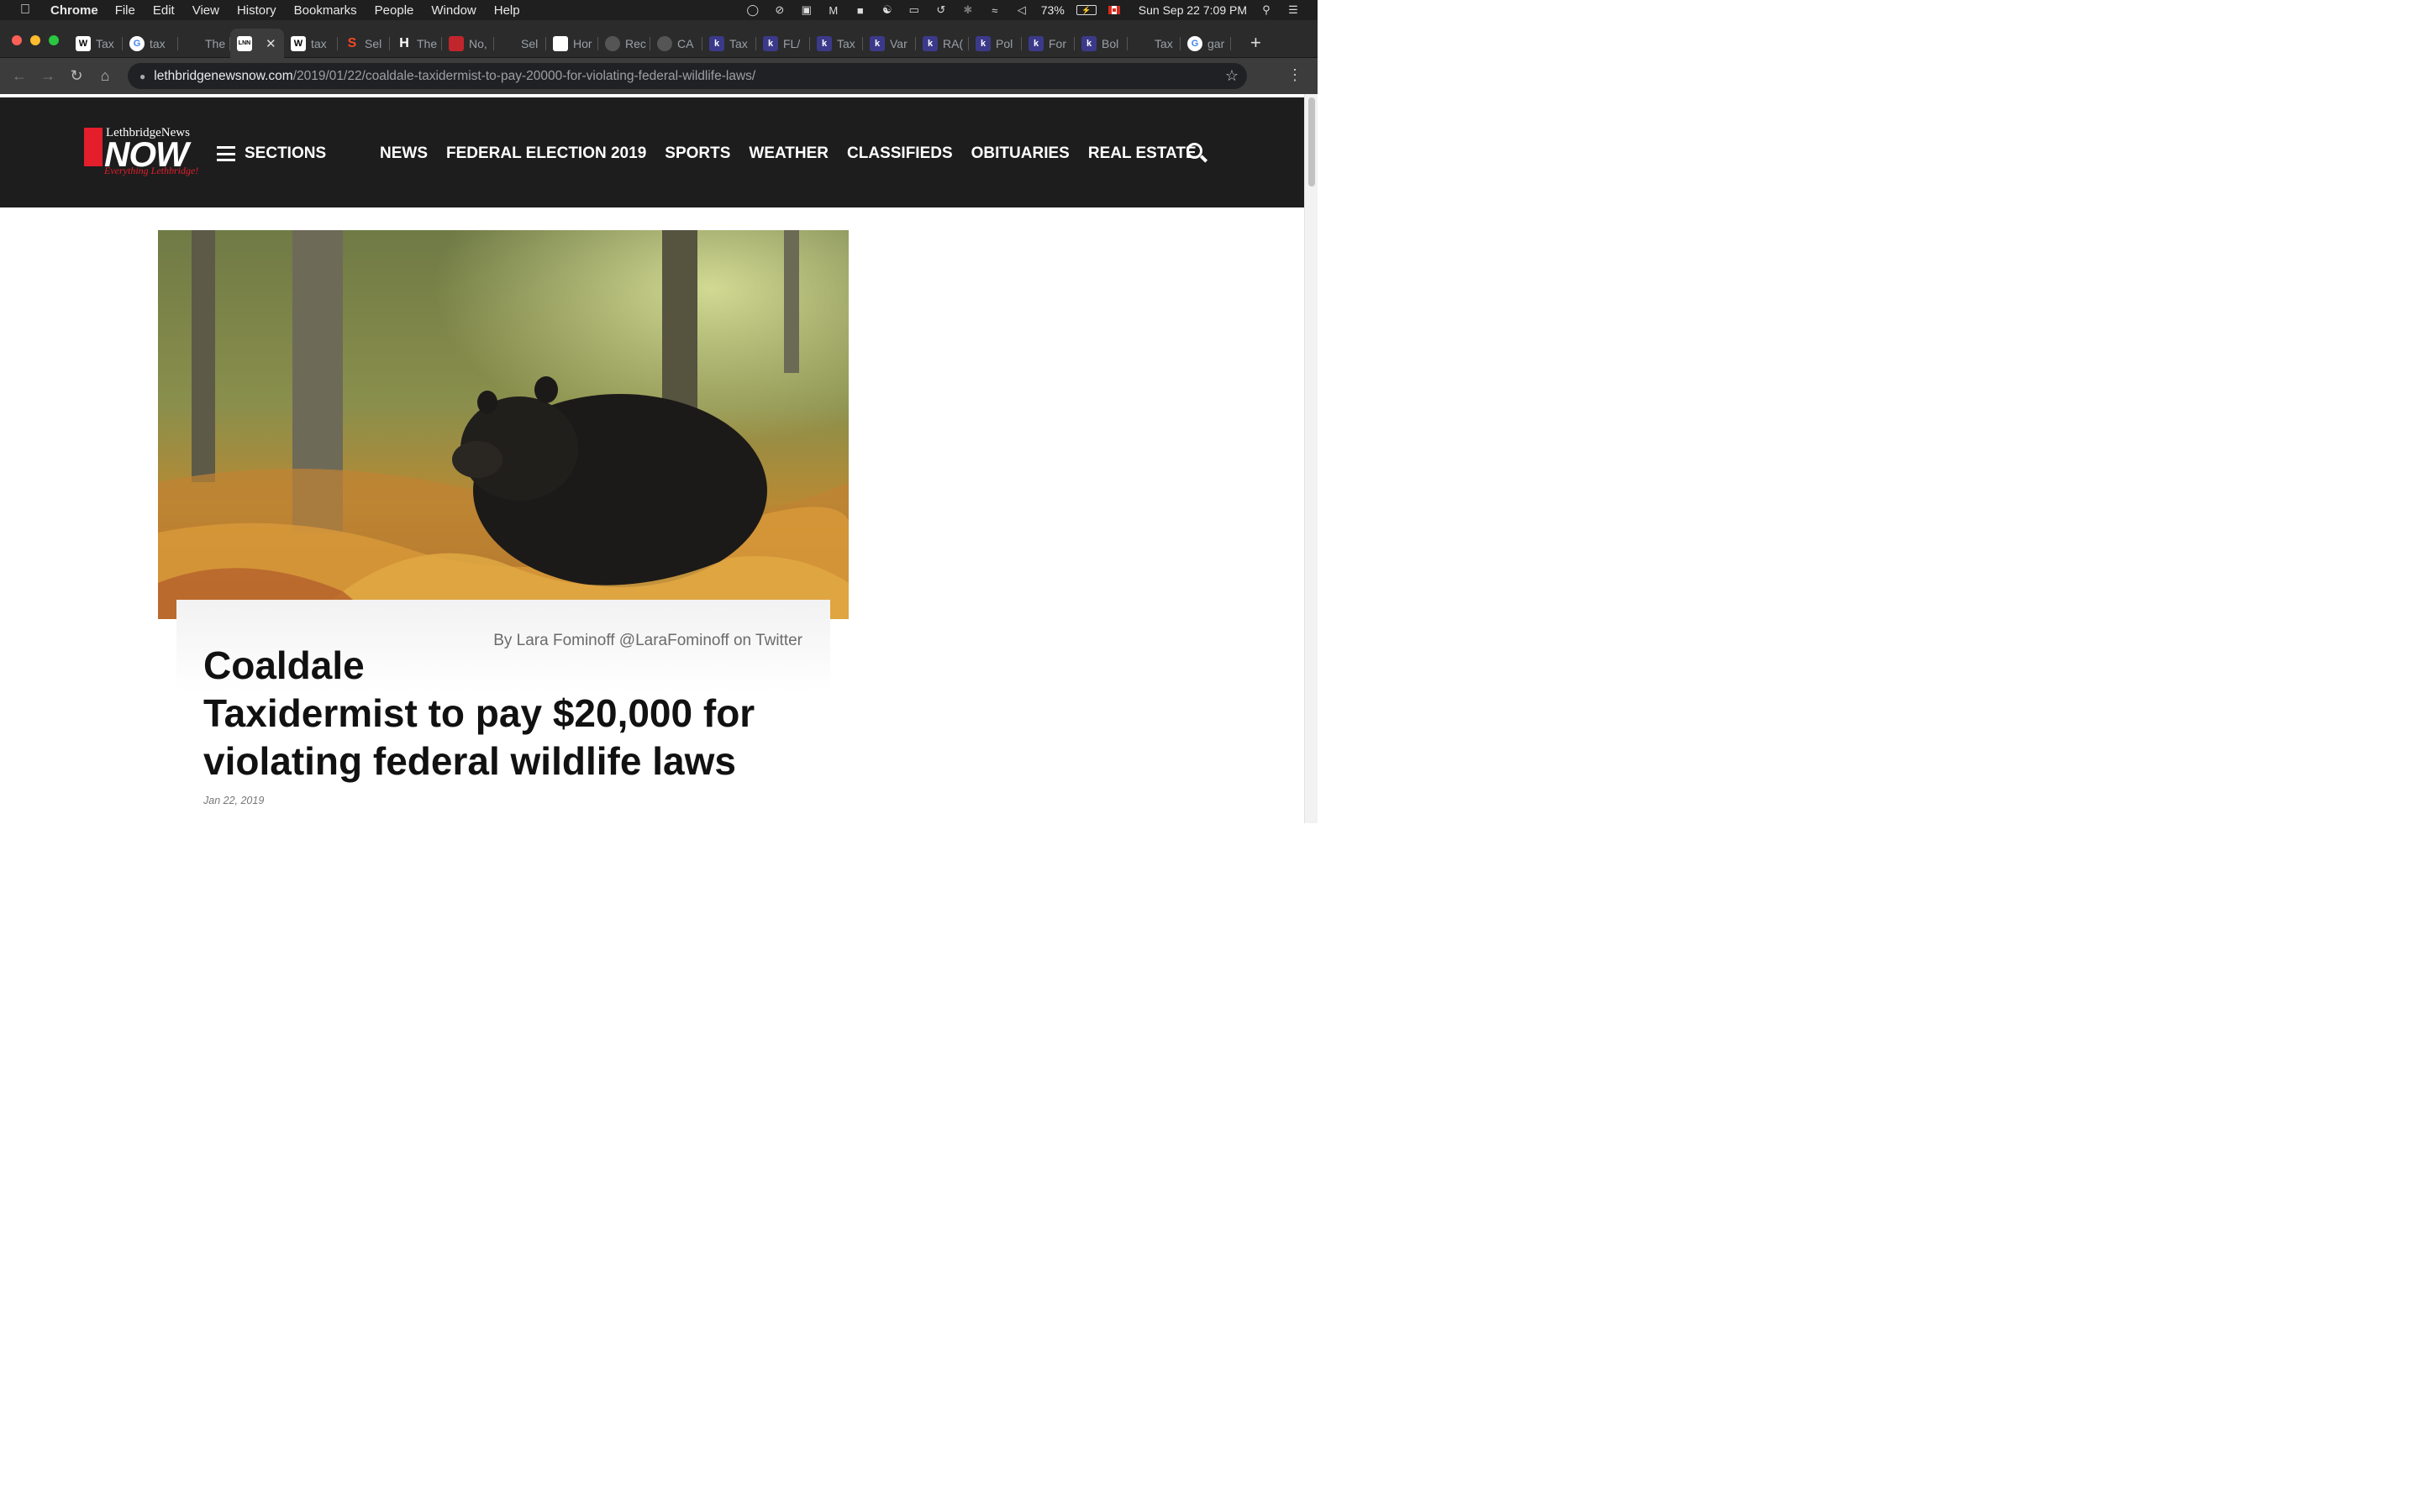  I want to click on article-date: Jan 22, 2019, so click(234, 800).